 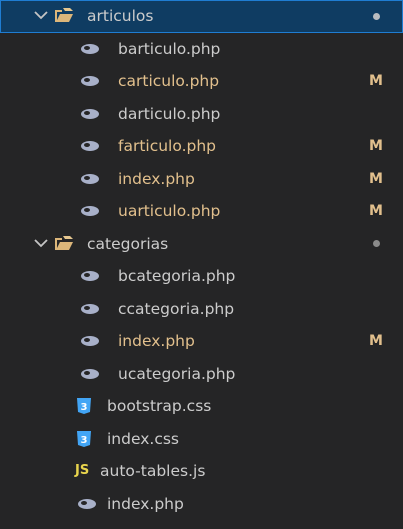 I want to click on file-row: ucategoria.php, so click(x=201, y=374).